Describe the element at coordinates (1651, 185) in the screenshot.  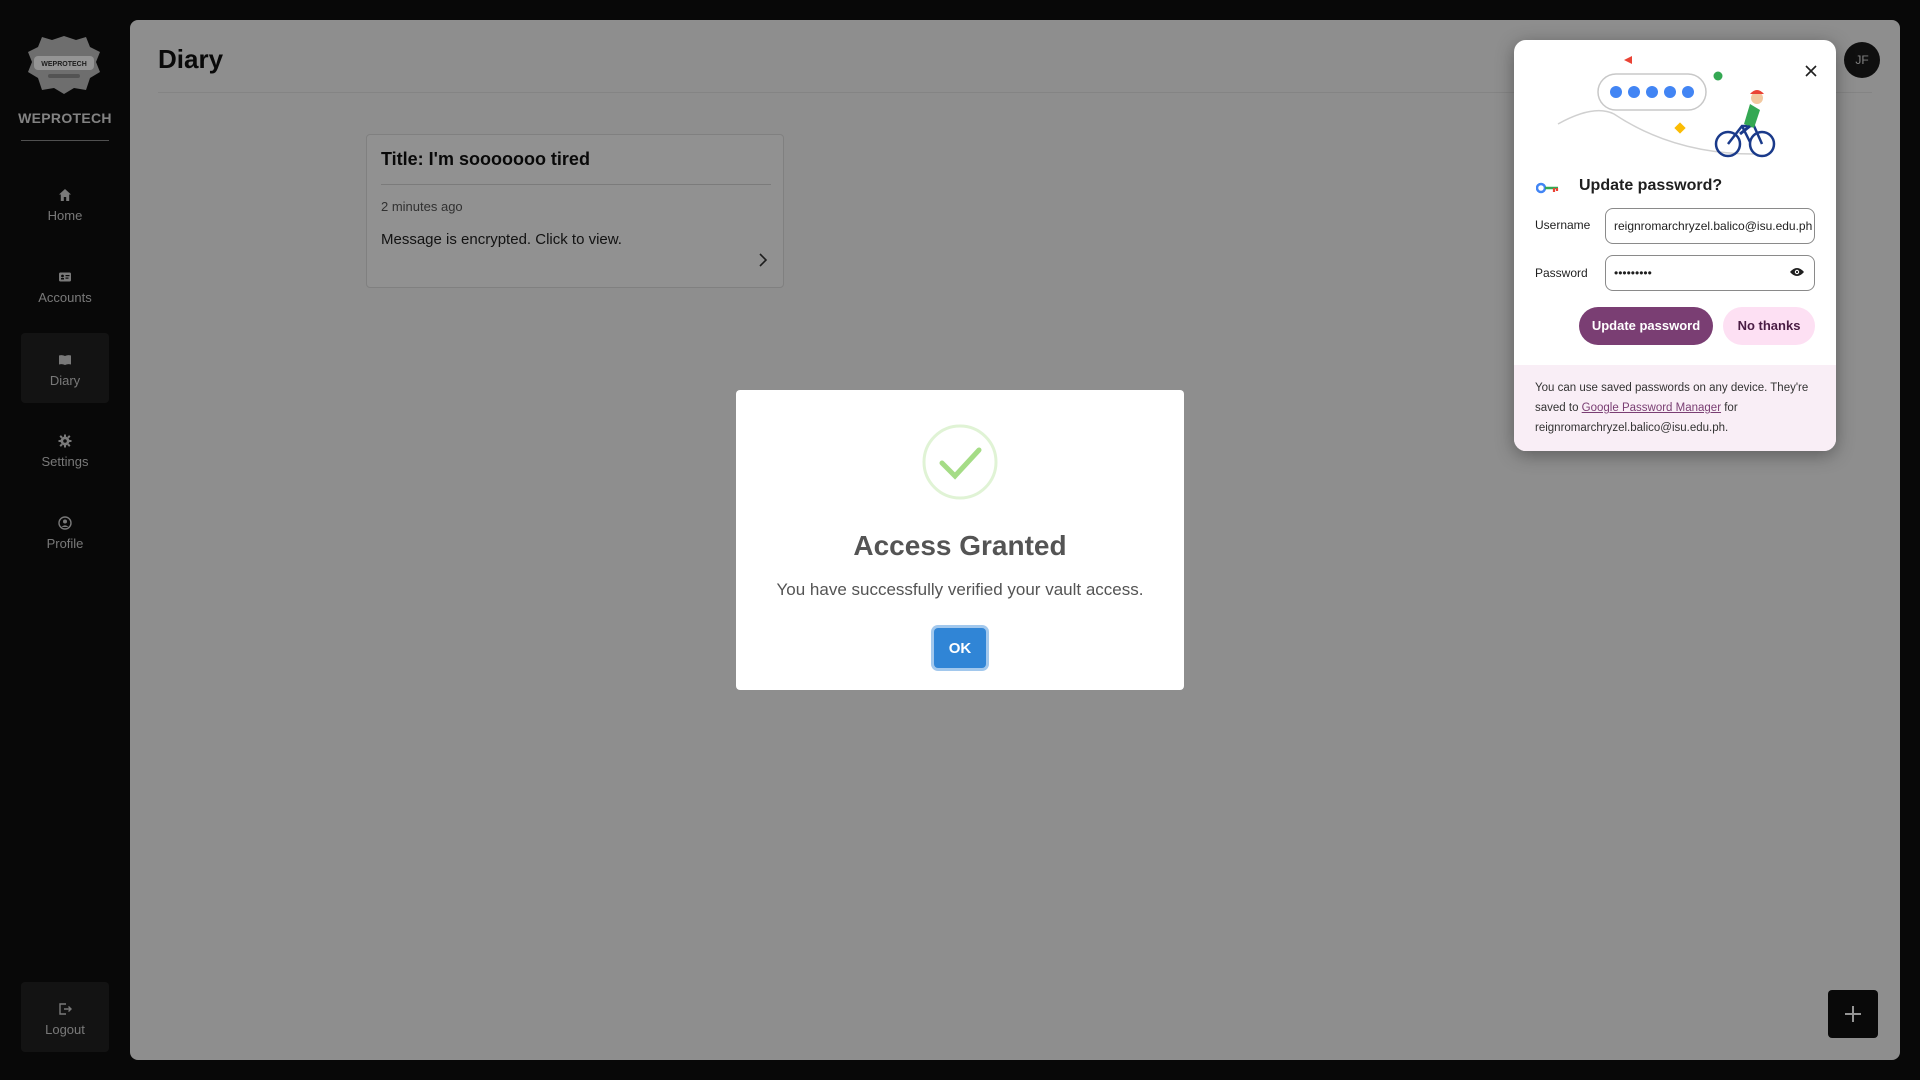
I see `popup-heading: Update password?` at that location.